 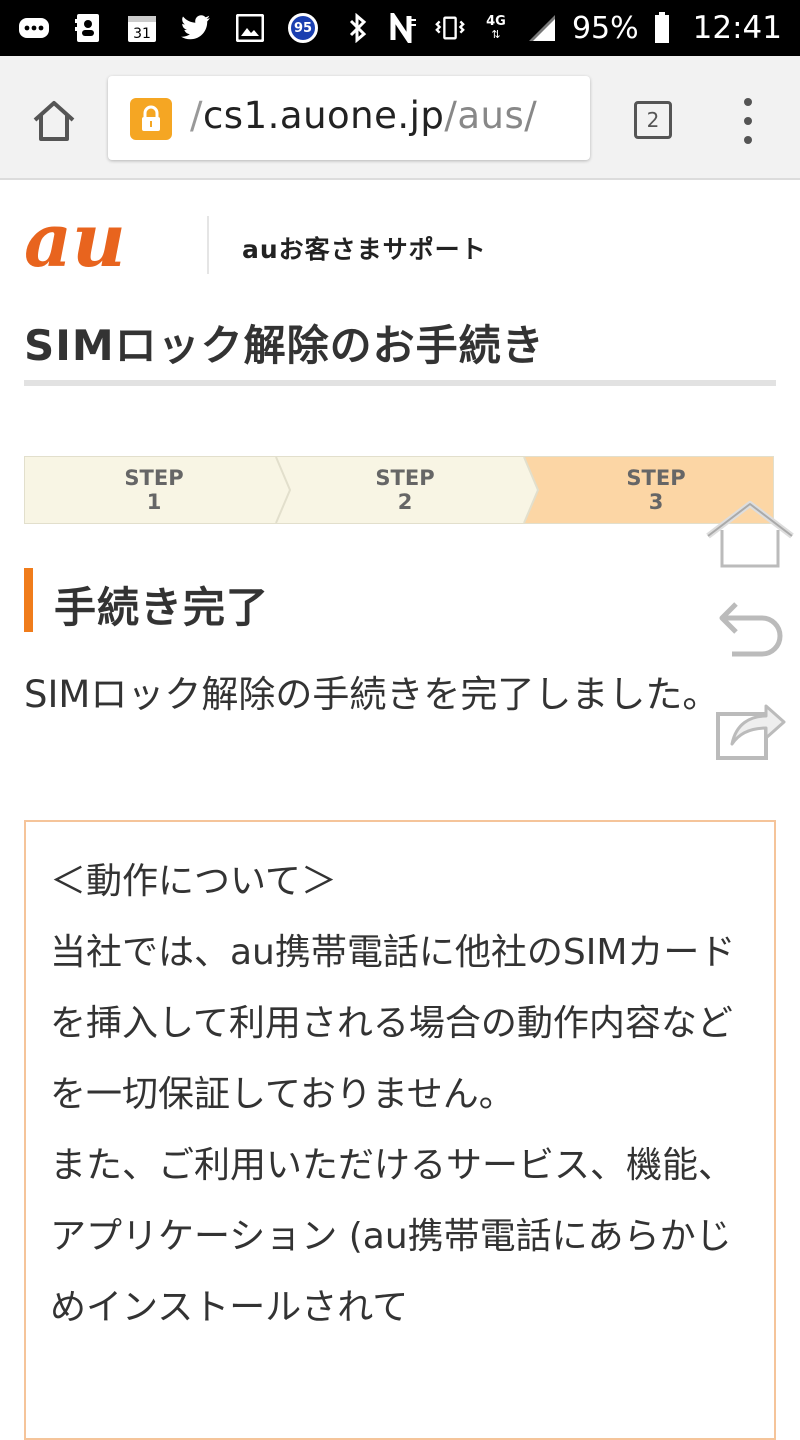 What do you see at coordinates (751, 732) in the screenshot?
I see `share-icon` at bounding box center [751, 732].